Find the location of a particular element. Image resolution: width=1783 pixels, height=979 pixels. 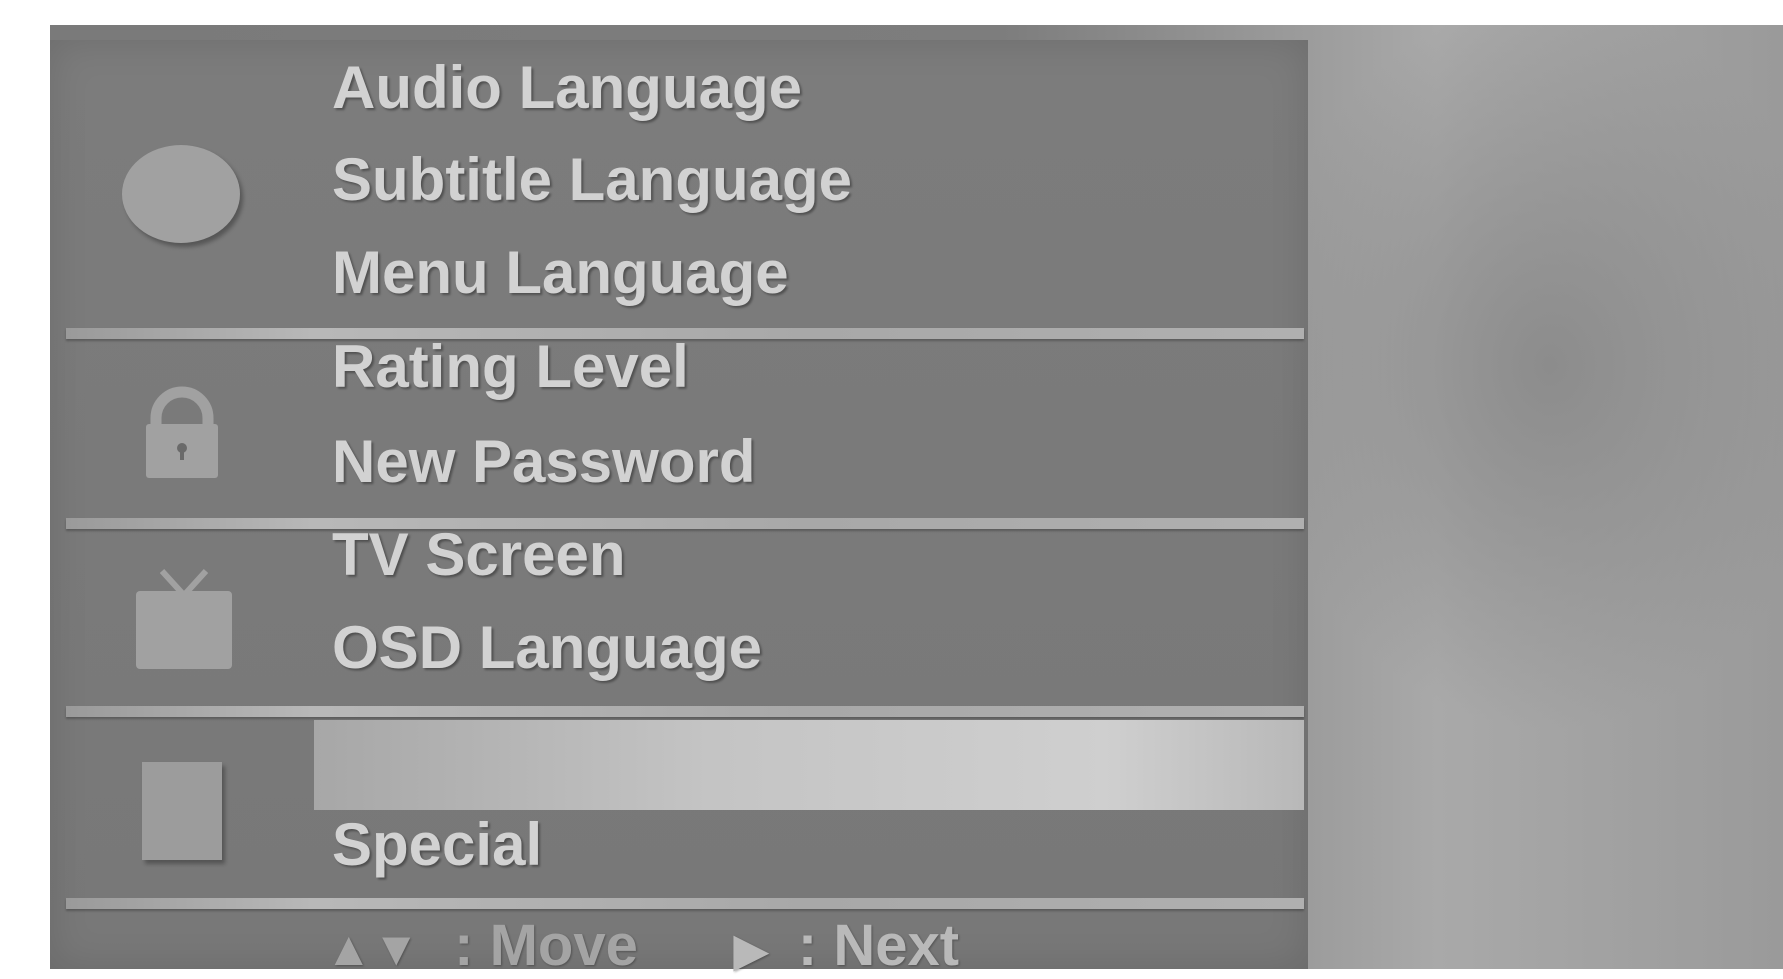

lock-icon is located at coordinates (182, 430).